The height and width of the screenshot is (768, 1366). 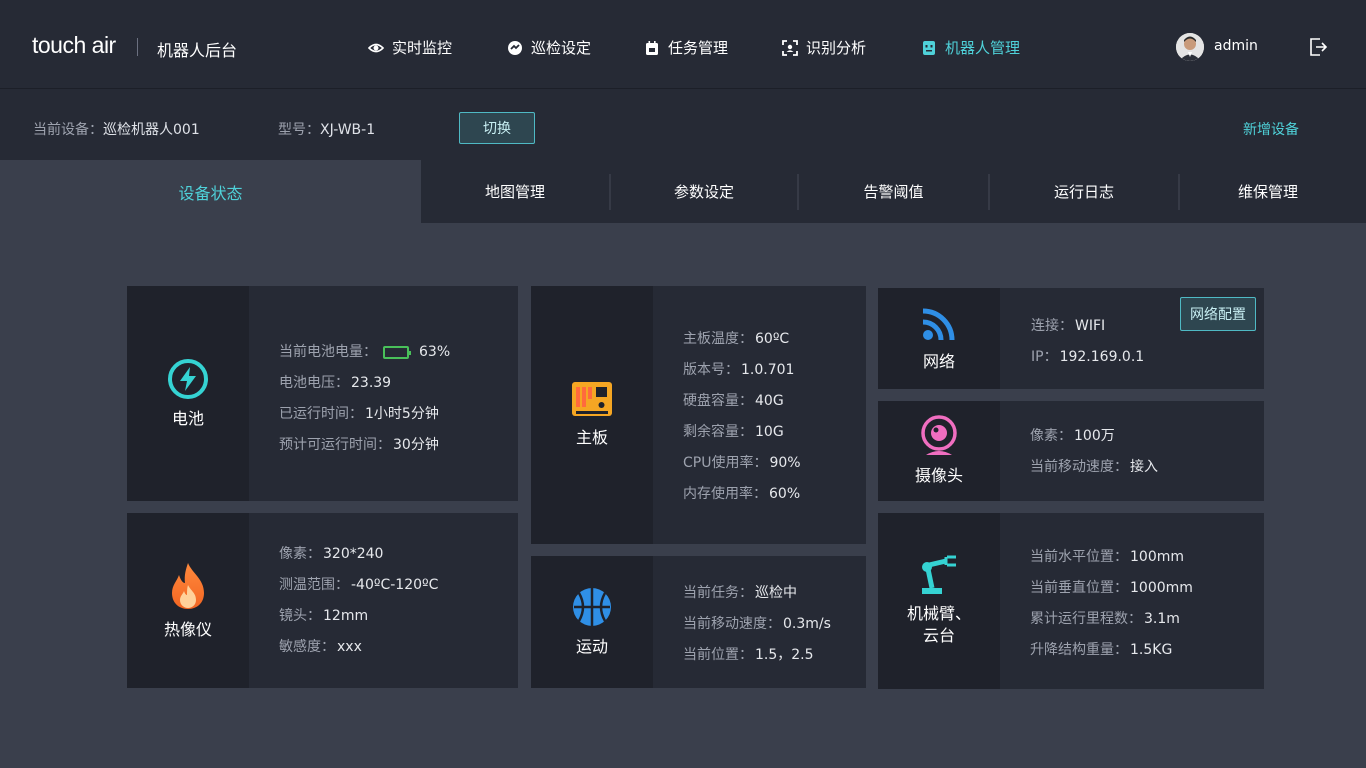 I want to click on info-row: 预计可运行时间： 30分钟, so click(x=364, y=445).